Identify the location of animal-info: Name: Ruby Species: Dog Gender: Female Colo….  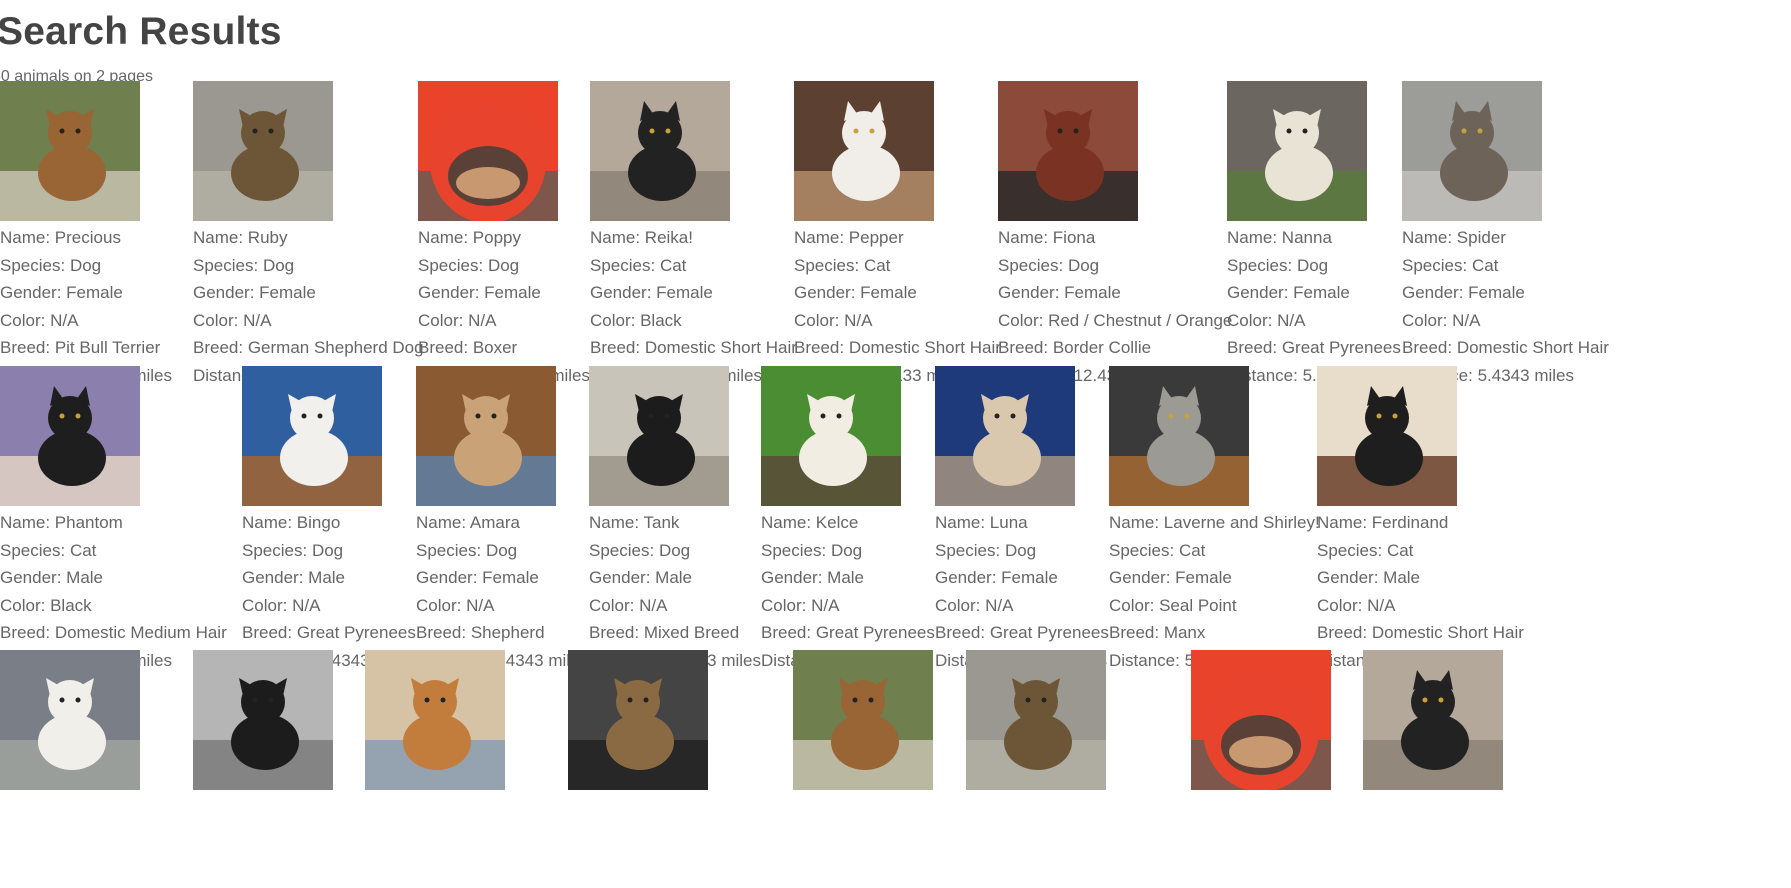
(308, 306).